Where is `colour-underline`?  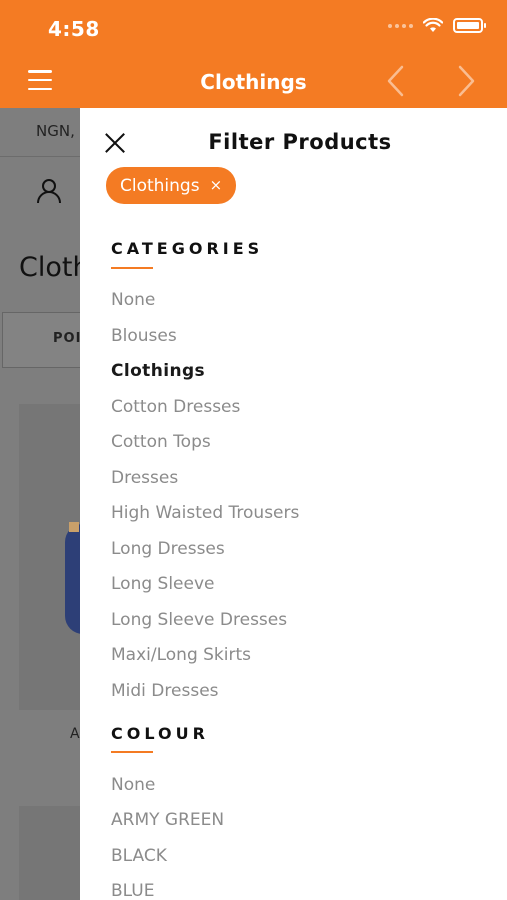 colour-underline is located at coordinates (132, 752).